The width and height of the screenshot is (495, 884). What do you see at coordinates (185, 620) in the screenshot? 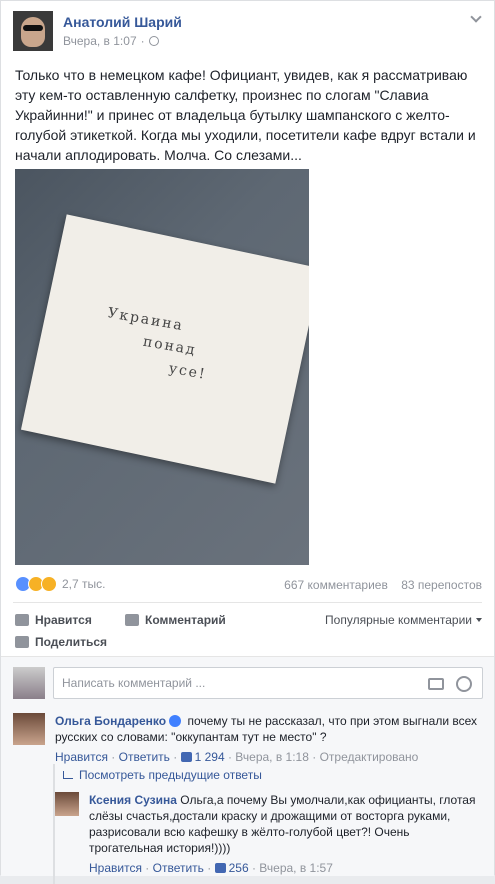
I see `comment-button-label: Комментарий` at bounding box center [185, 620].